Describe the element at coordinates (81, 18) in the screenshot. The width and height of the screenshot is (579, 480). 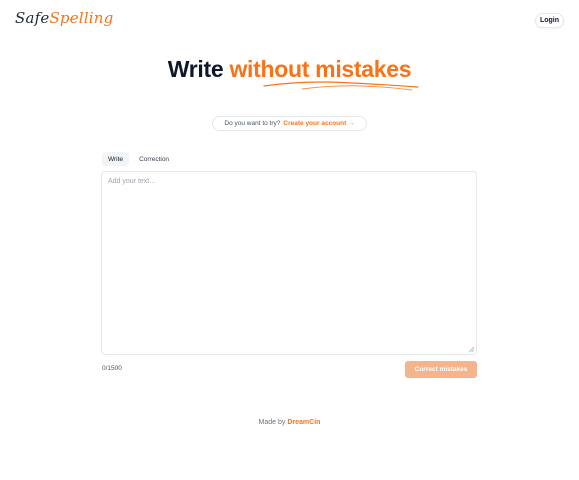
I see `logo-text-spelling: Spelling` at that location.